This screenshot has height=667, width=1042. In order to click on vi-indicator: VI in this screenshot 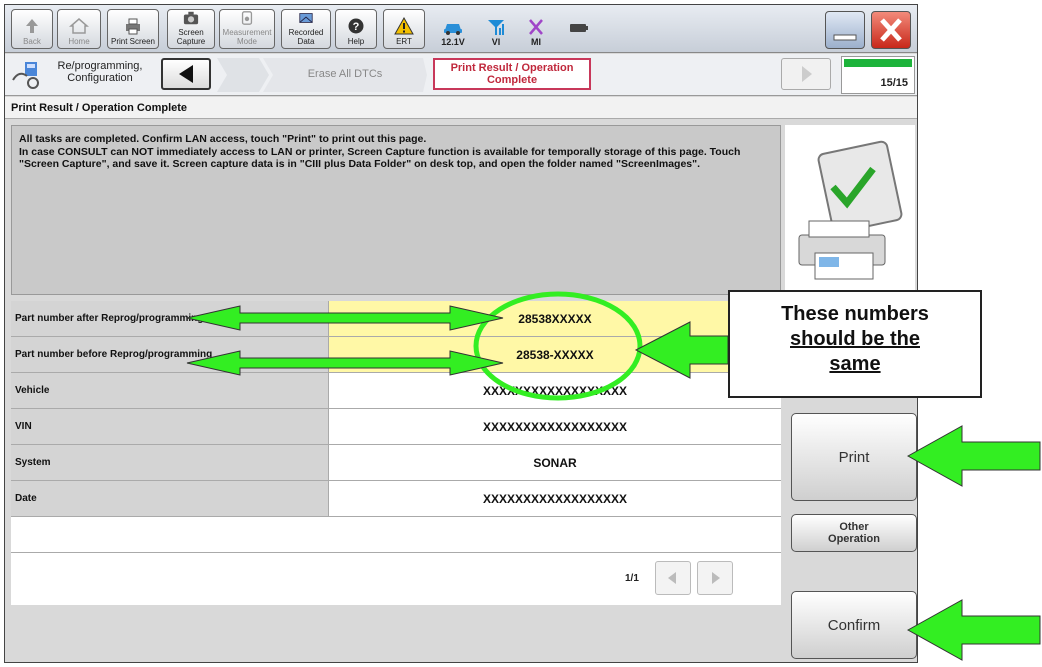, I will do `click(496, 29)`.